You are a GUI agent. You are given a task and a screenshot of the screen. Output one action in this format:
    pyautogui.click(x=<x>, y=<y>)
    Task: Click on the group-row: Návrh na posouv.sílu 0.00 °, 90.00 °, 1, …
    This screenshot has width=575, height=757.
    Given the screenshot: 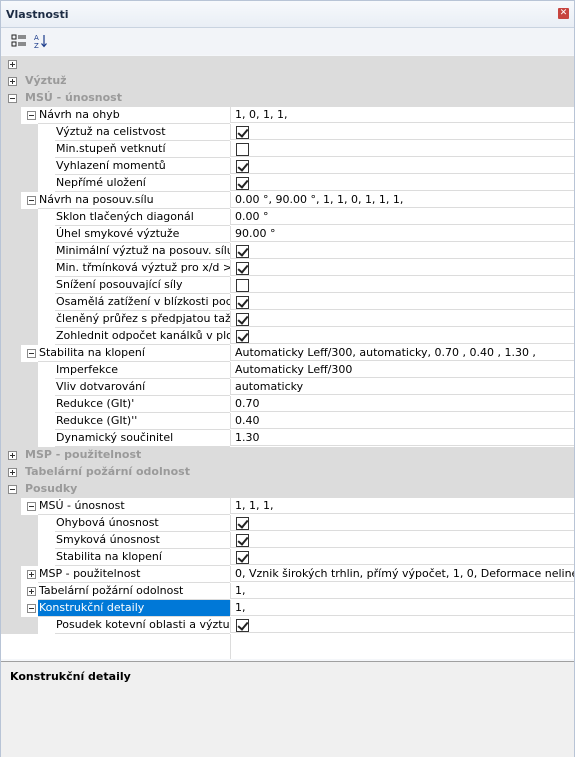 What is the action you would take?
    pyautogui.click(x=287, y=200)
    